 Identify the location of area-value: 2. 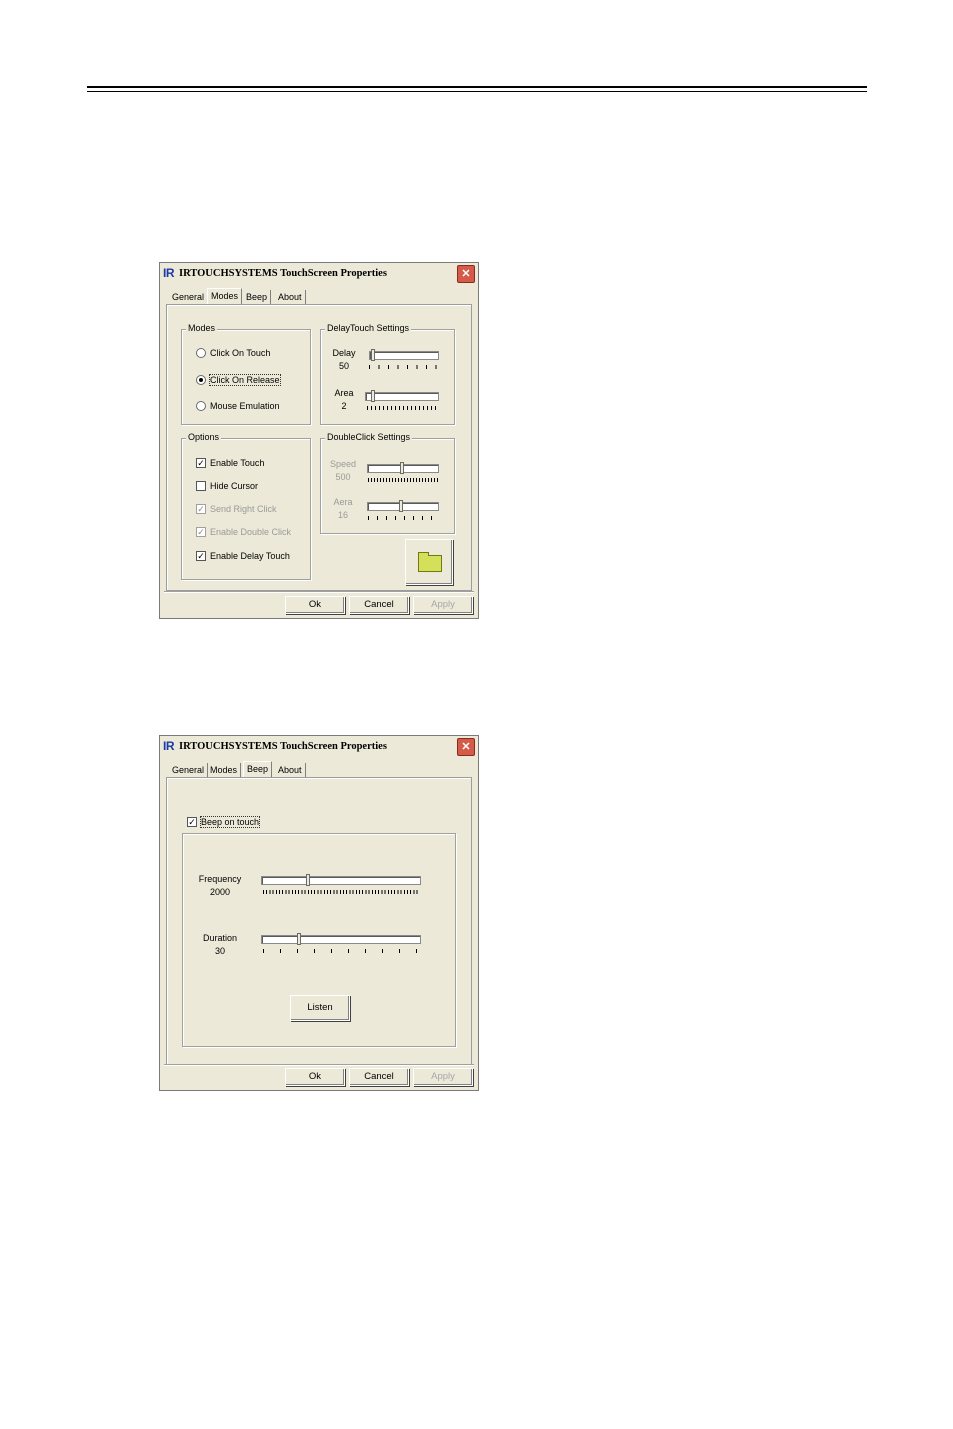
(344, 406).